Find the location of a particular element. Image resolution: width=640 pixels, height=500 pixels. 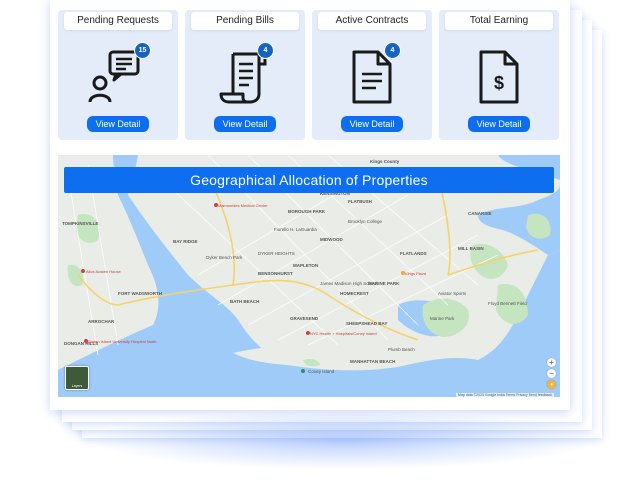

map-layers-button: Layers is located at coordinates (77, 378).